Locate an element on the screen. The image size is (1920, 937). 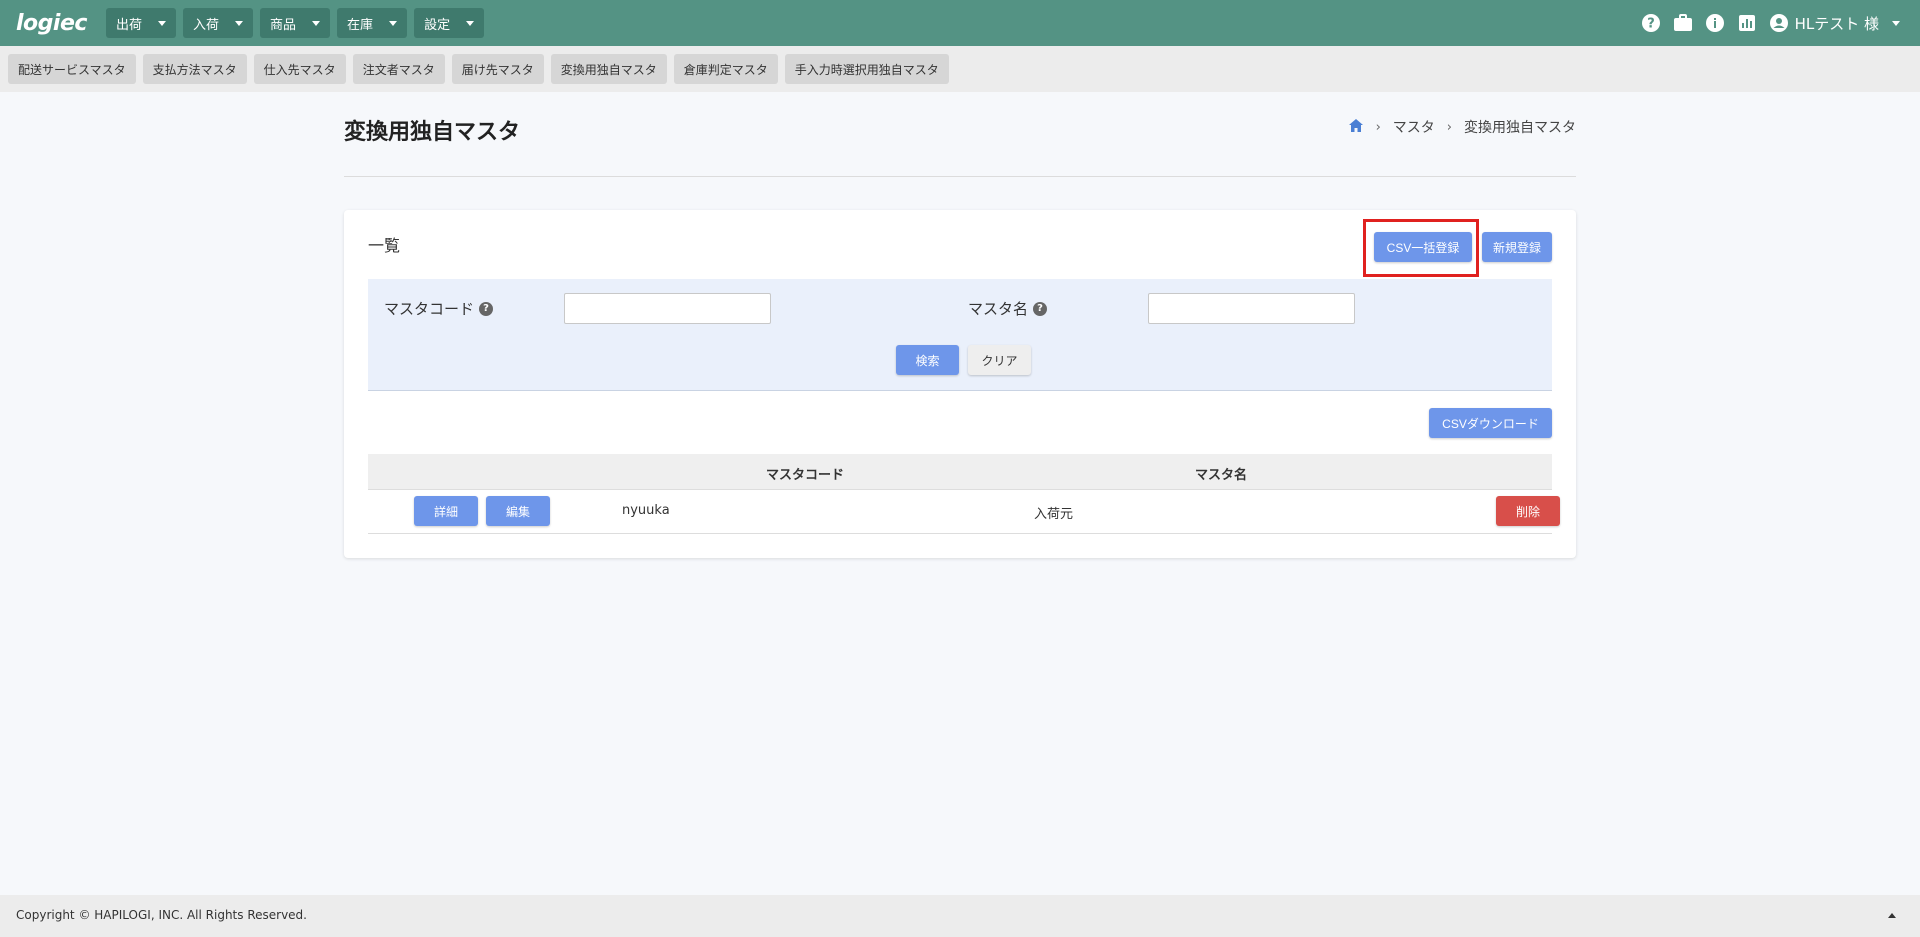
briefcase-icon is located at coordinates (1683, 23).